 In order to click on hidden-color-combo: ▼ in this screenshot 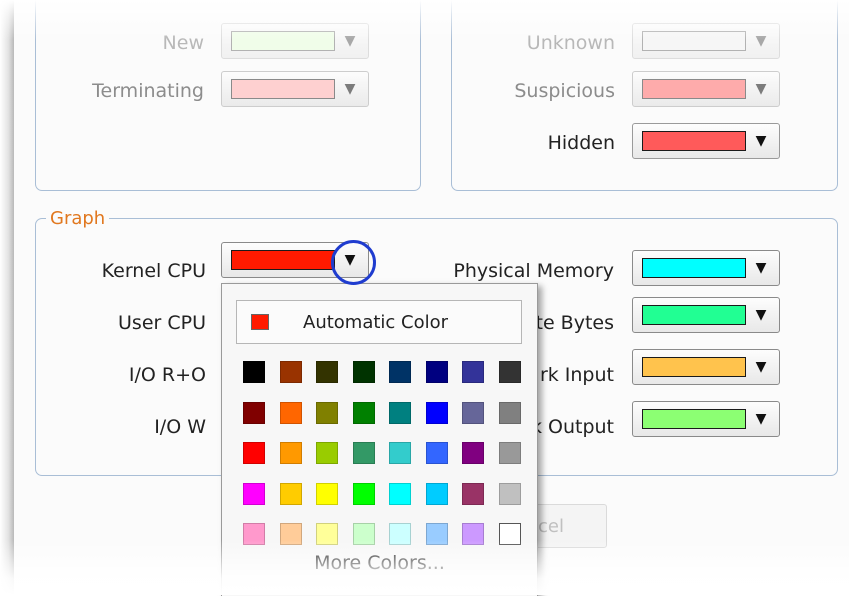, I will do `click(706, 141)`.